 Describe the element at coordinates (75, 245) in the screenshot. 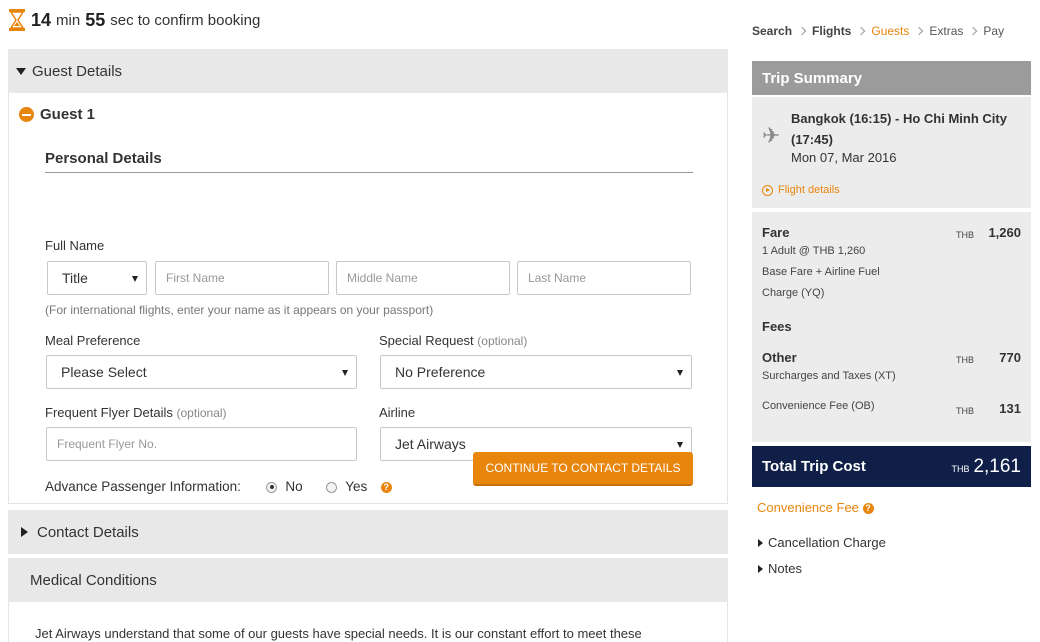

I see `full-name-label: Full Name` at that location.